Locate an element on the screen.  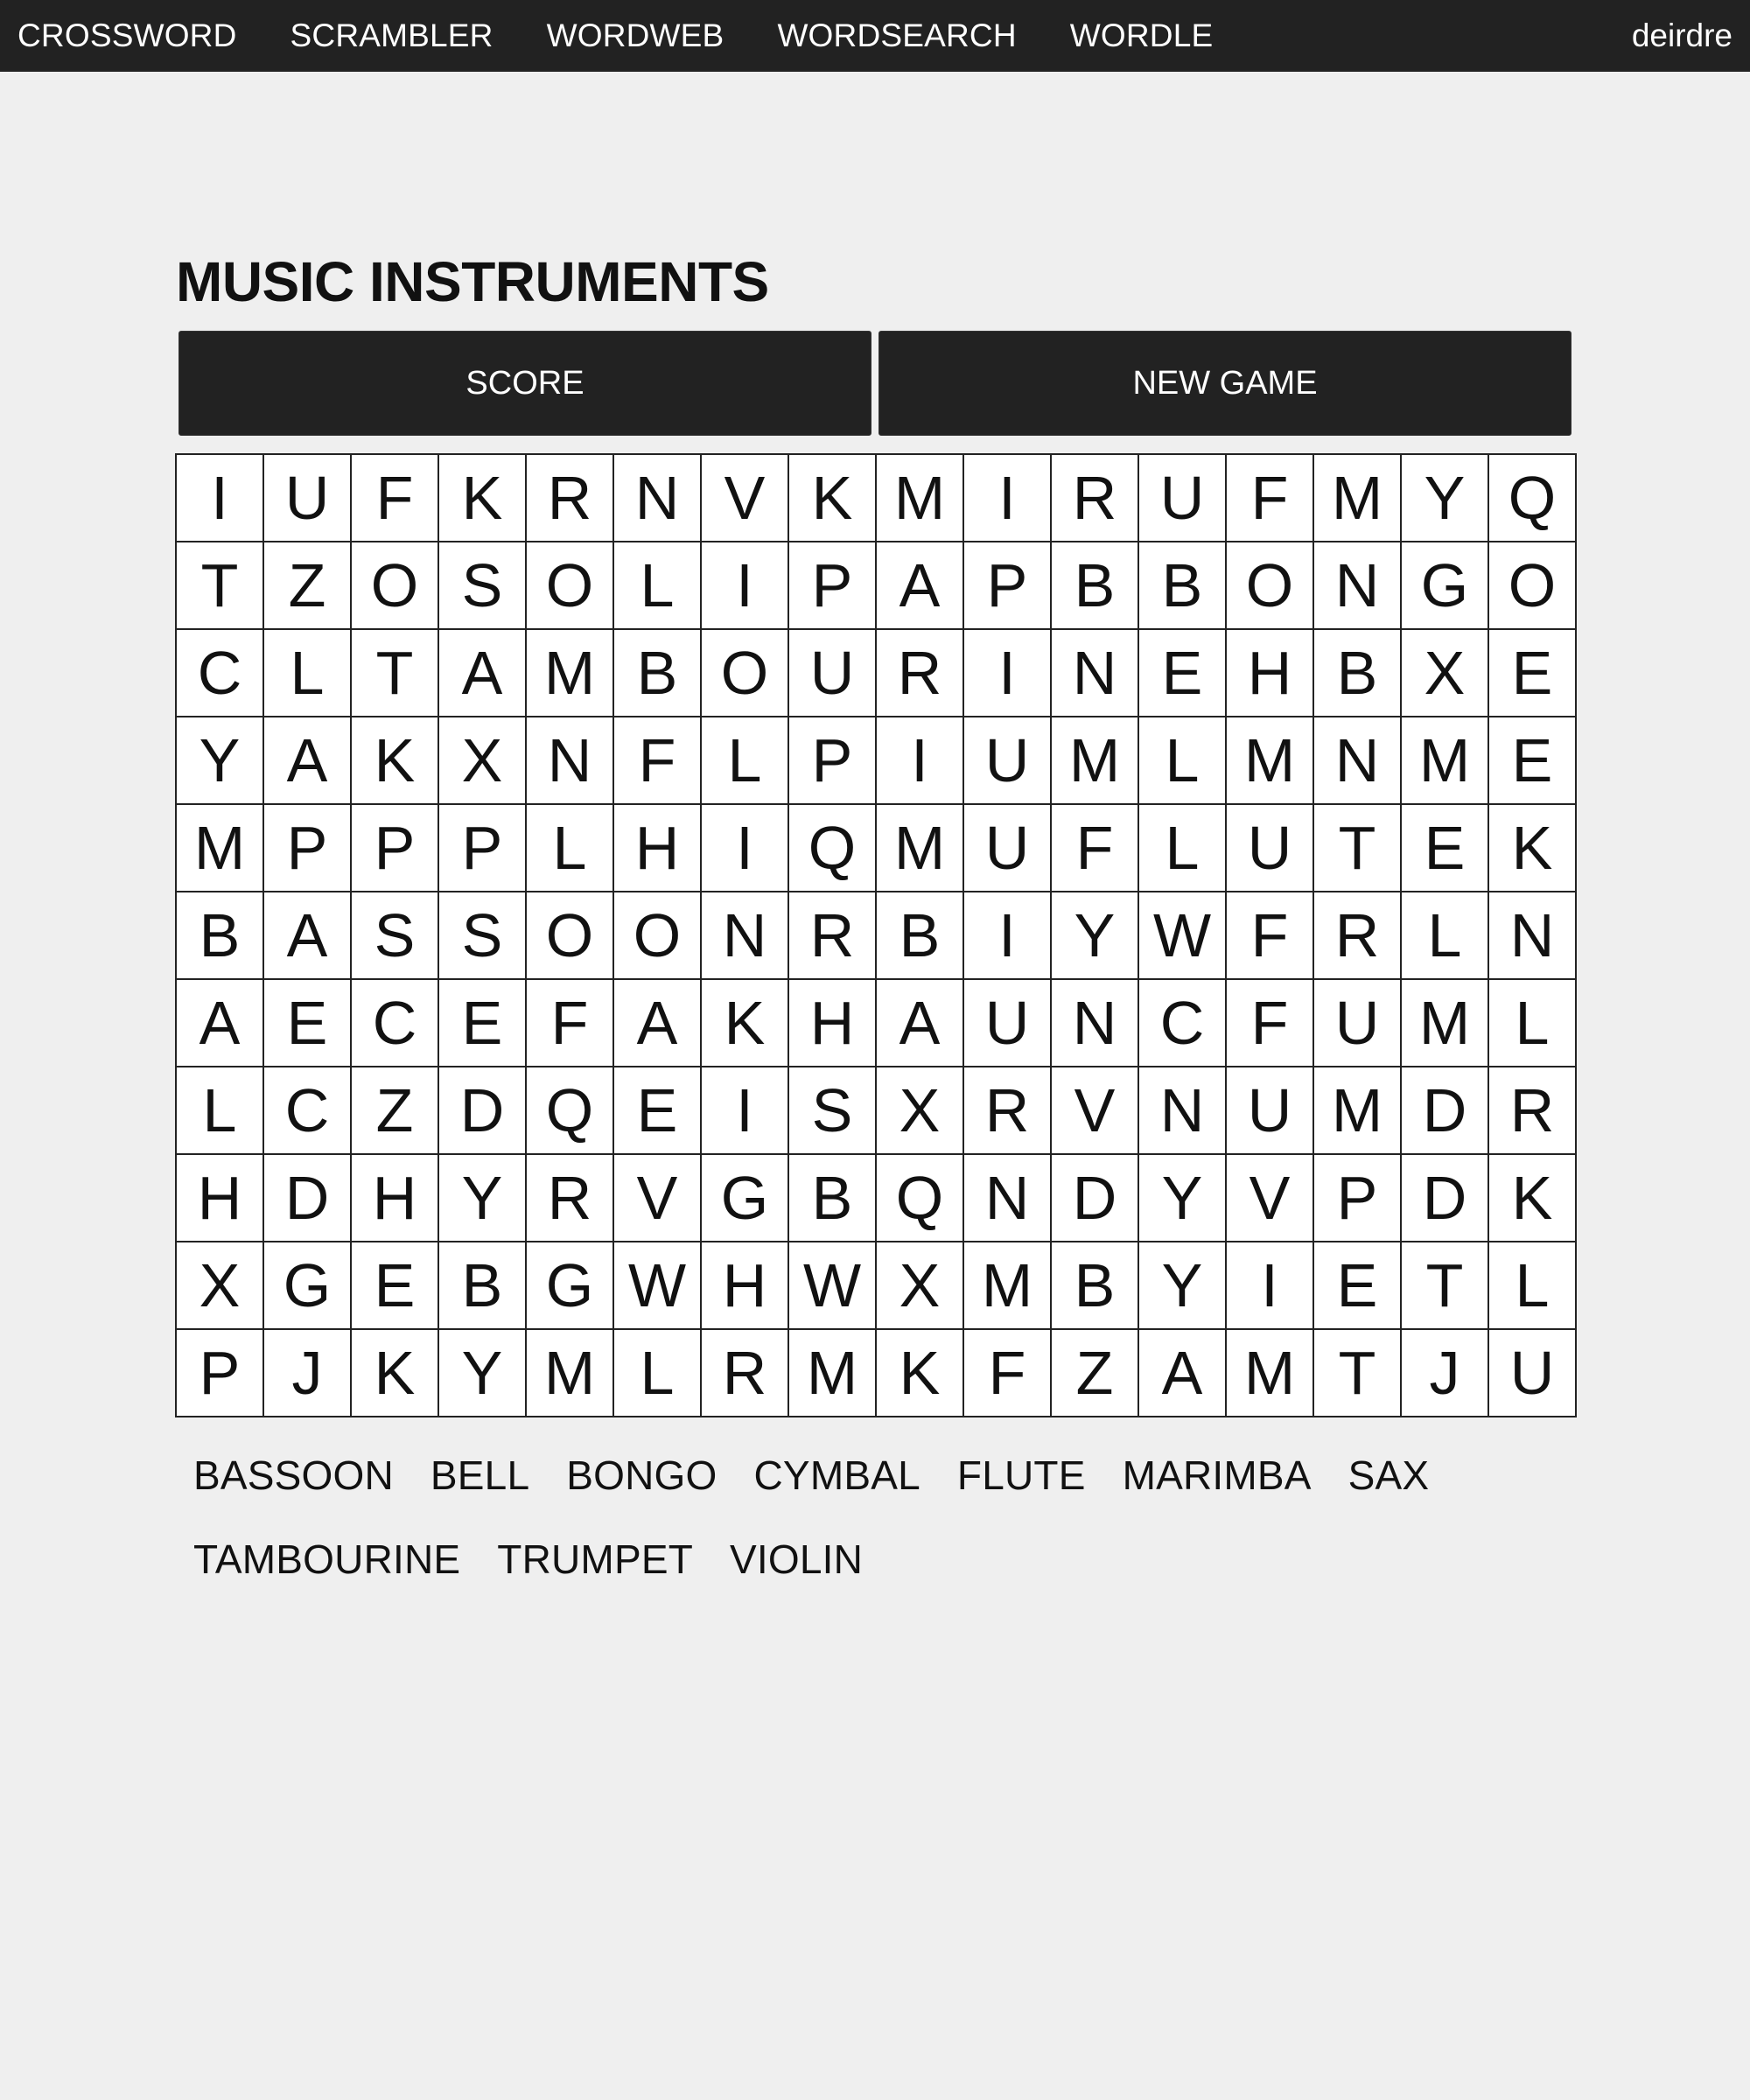
grid-cell: G is located at coordinates (745, 1198).